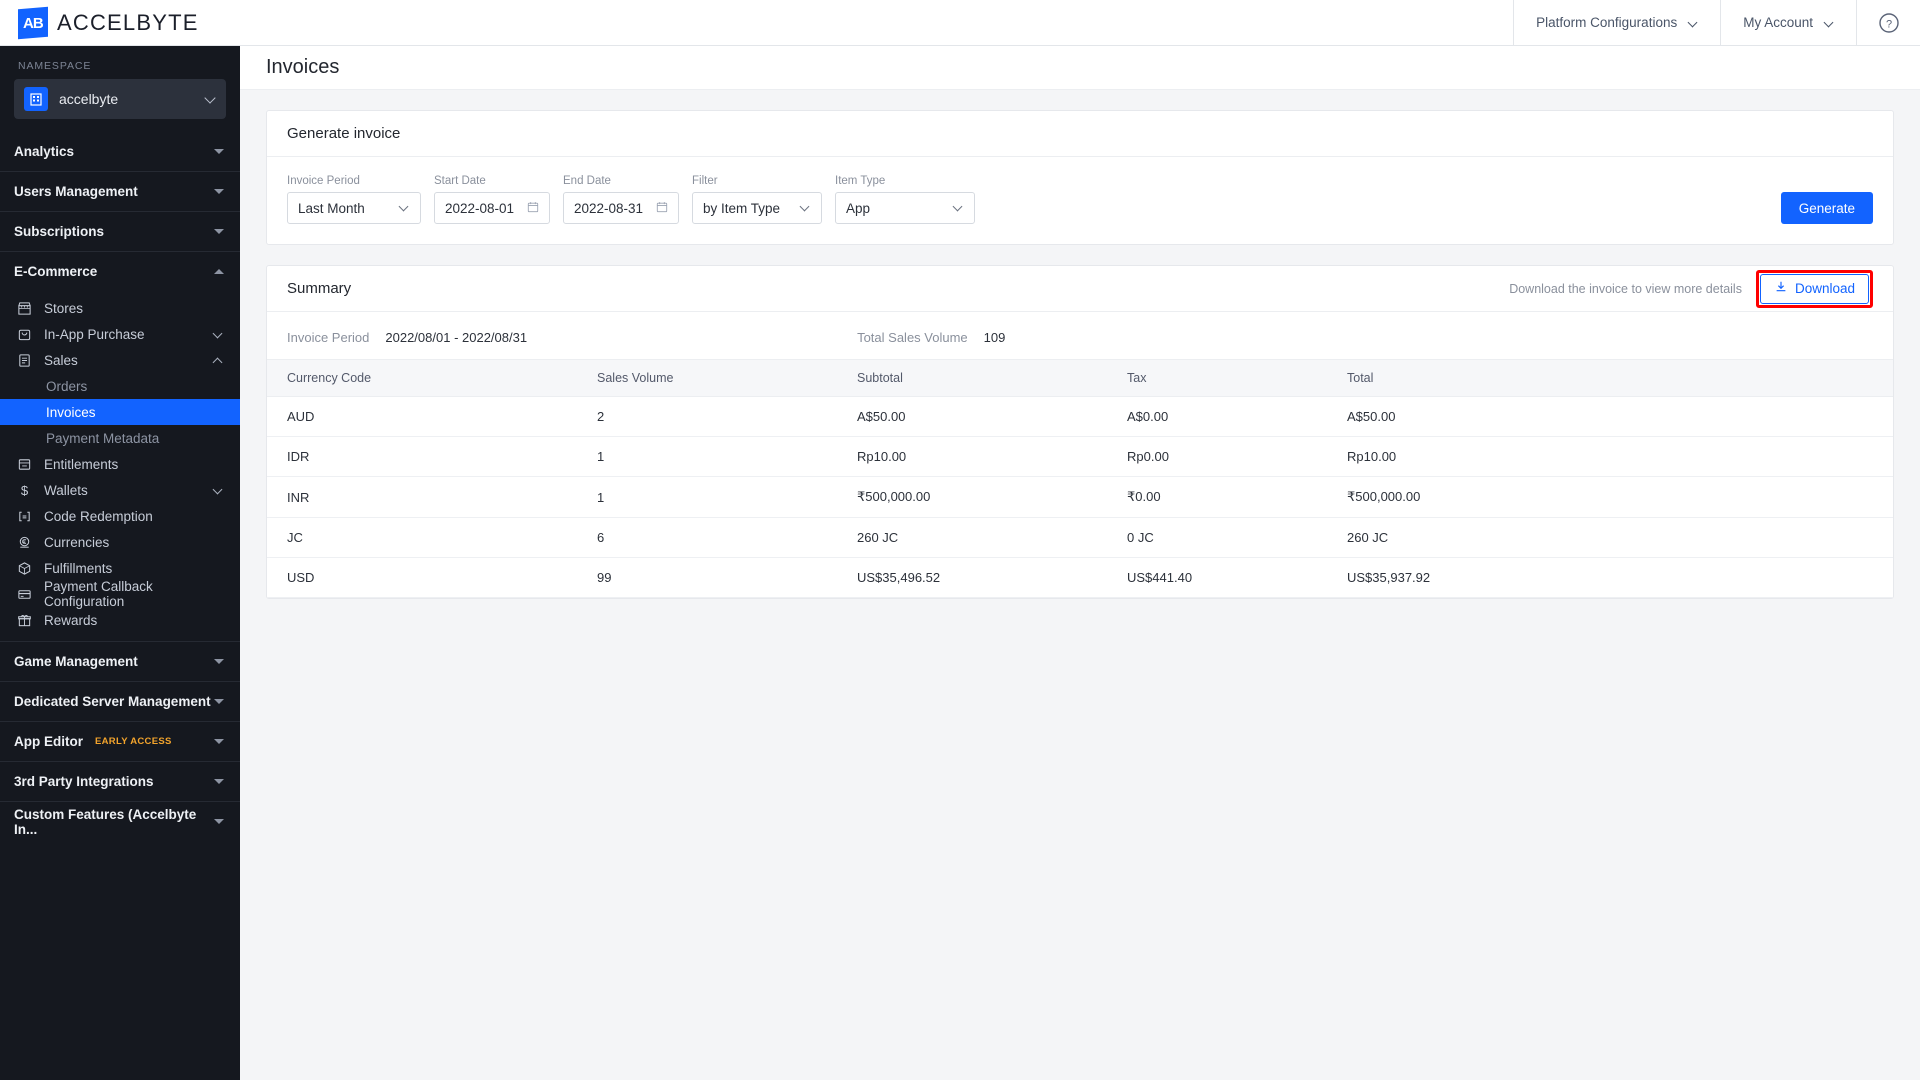 This screenshot has height=1080, width=1920. I want to click on sidebar-section-users-management: Users Management, so click(120, 191).